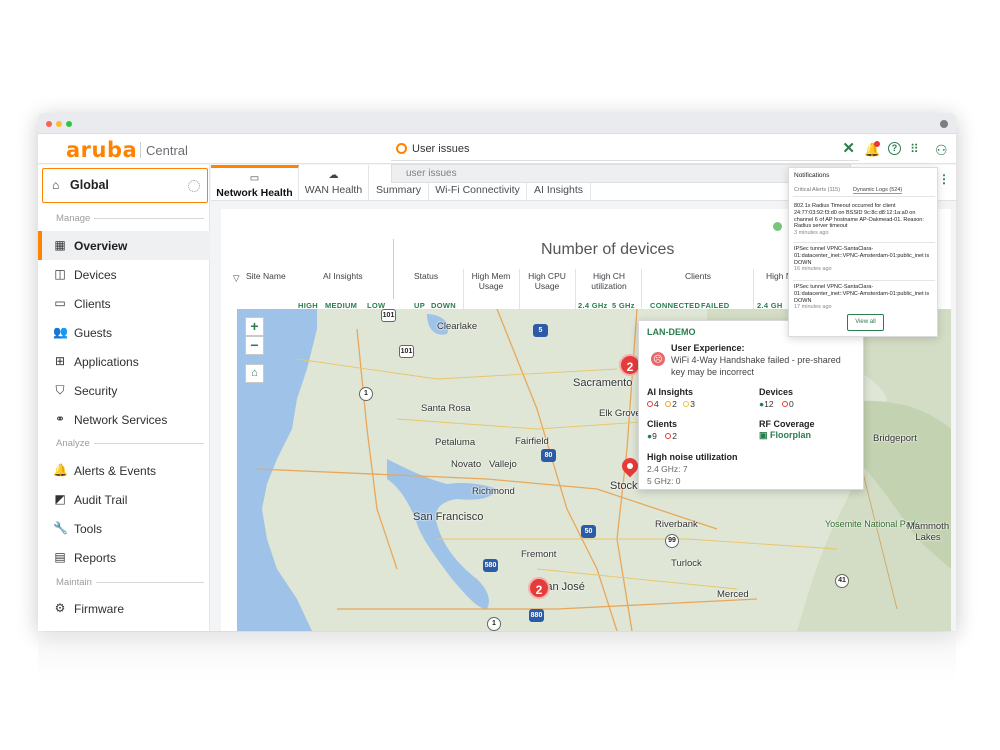 This screenshot has width=1000, height=750. Describe the element at coordinates (914, 149) in the screenshot. I see `apps-grid-icon: ⠿` at that location.